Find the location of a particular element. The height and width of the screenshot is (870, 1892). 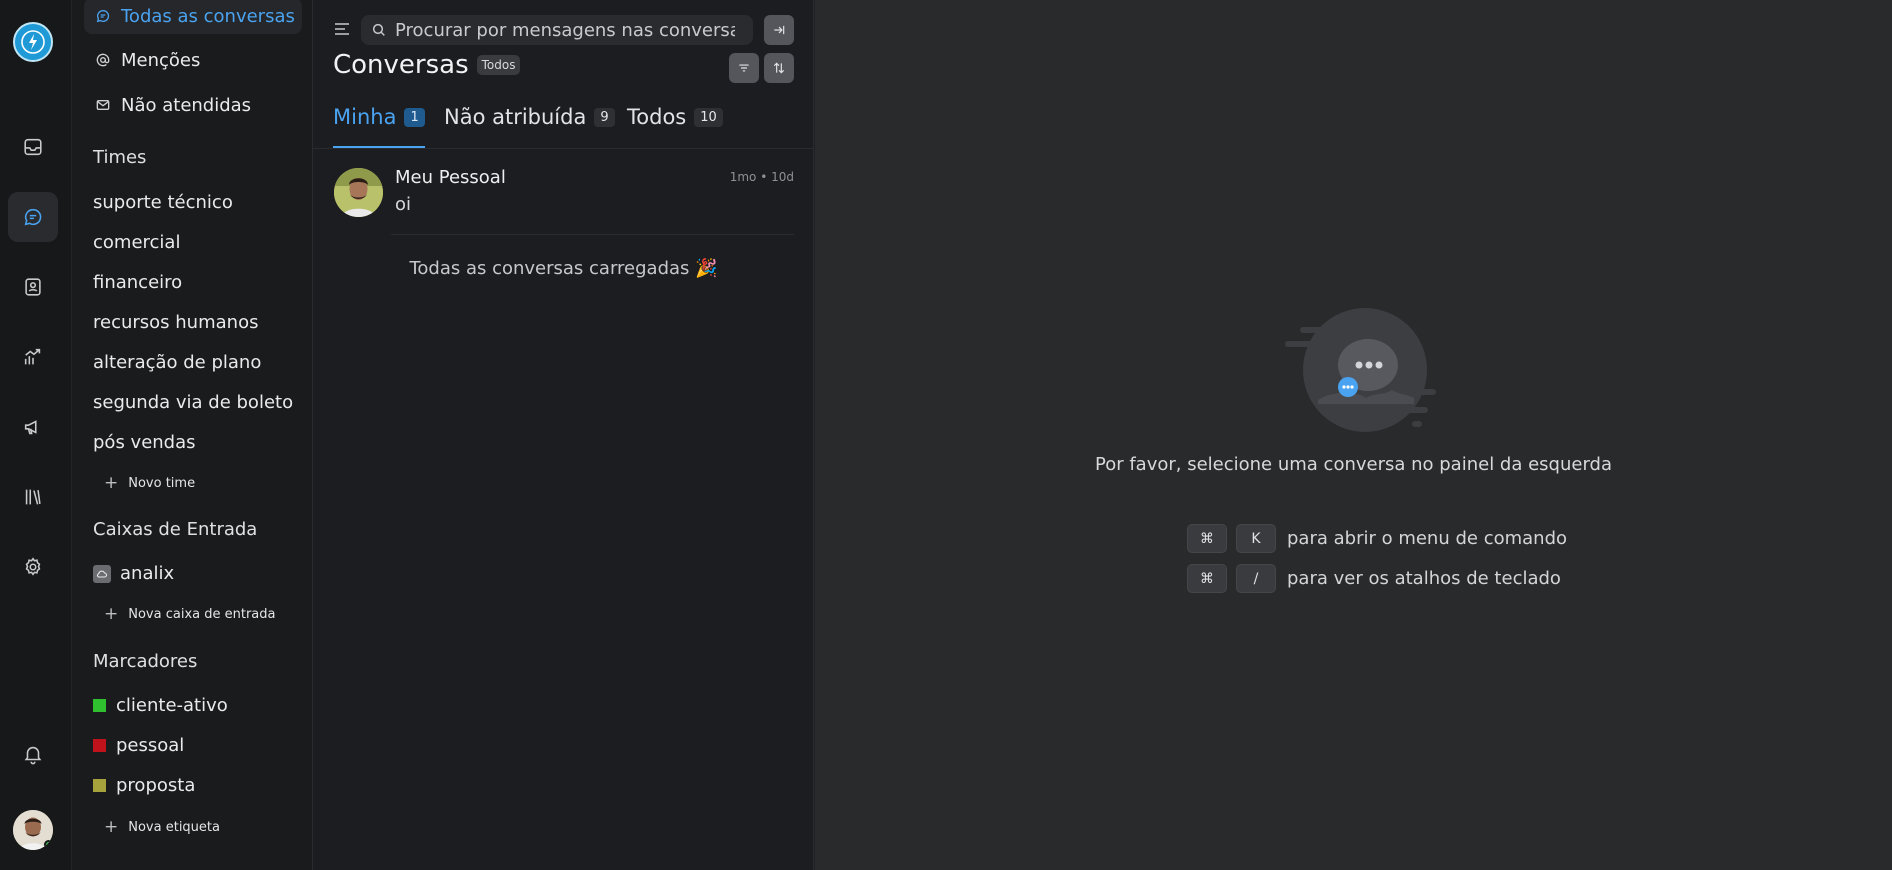

sidebar-item-mentions: Menções is located at coordinates (142, 60).